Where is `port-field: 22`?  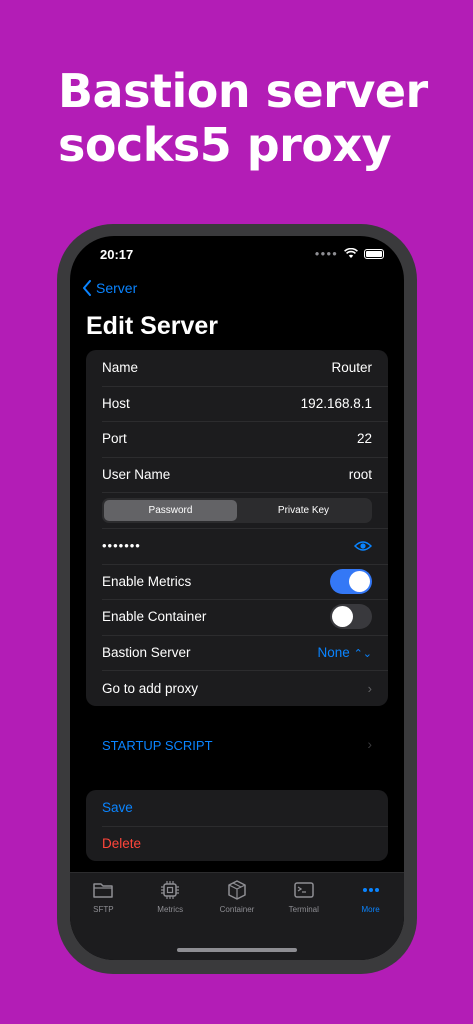
port-field: 22 is located at coordinates (364, 438).